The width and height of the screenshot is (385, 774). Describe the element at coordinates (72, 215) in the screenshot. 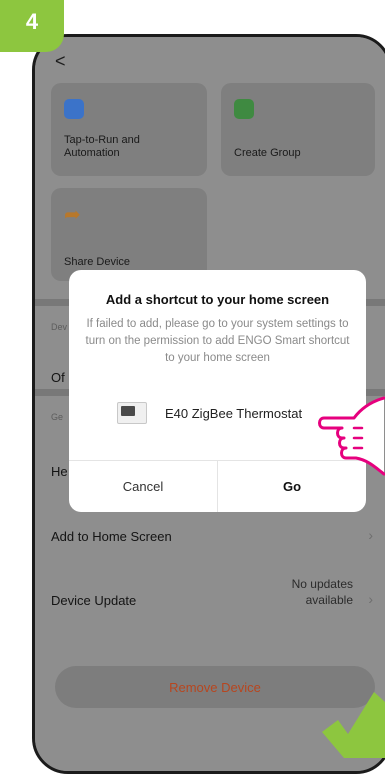

I see `share-icon: ➦` at that location.